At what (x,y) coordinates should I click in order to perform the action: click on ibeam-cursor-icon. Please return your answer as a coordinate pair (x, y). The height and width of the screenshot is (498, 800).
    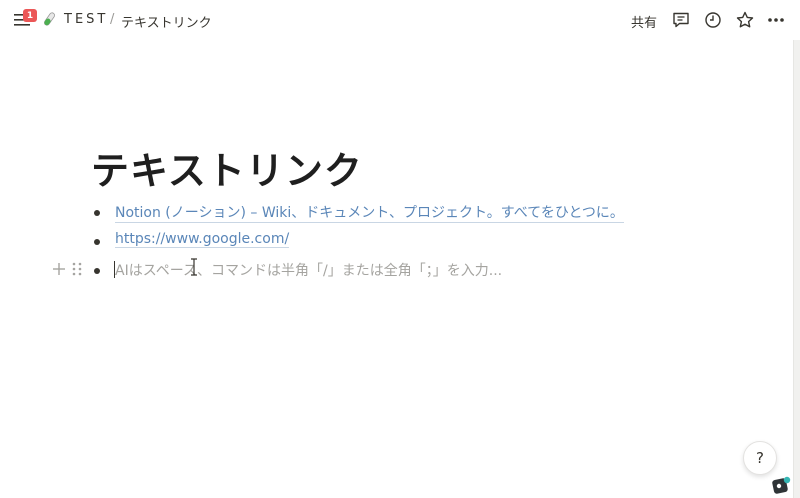
    Looking at the image, I should click on (194, 267).